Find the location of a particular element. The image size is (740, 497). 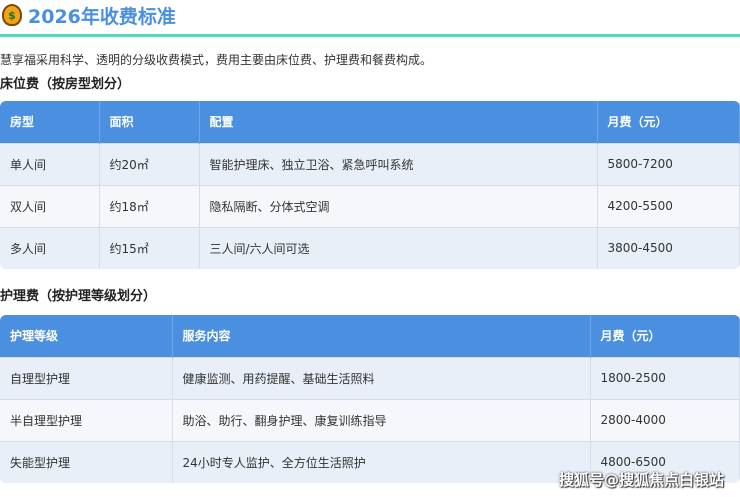

col-header: 面积 is located at coordinates (149, 122).